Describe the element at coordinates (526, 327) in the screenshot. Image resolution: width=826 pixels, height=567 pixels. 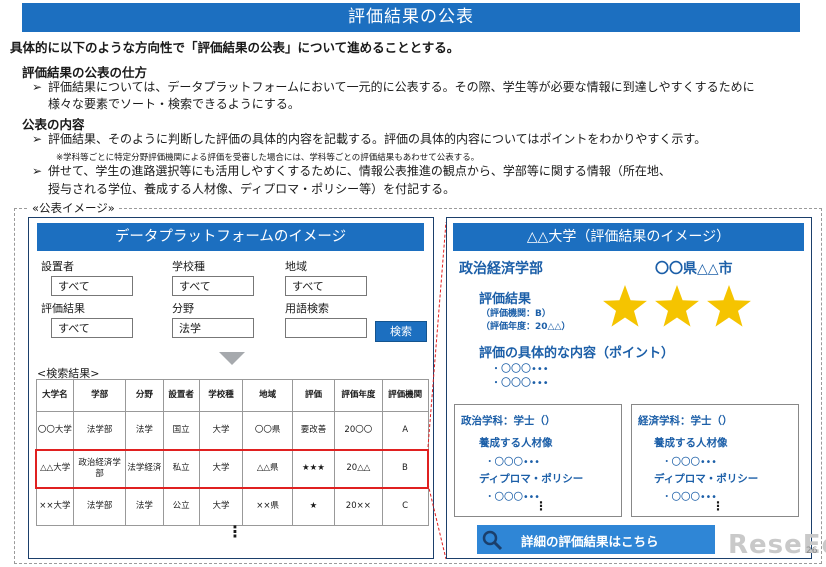
I see `result-year: （評価年度：20△△）` at that location.